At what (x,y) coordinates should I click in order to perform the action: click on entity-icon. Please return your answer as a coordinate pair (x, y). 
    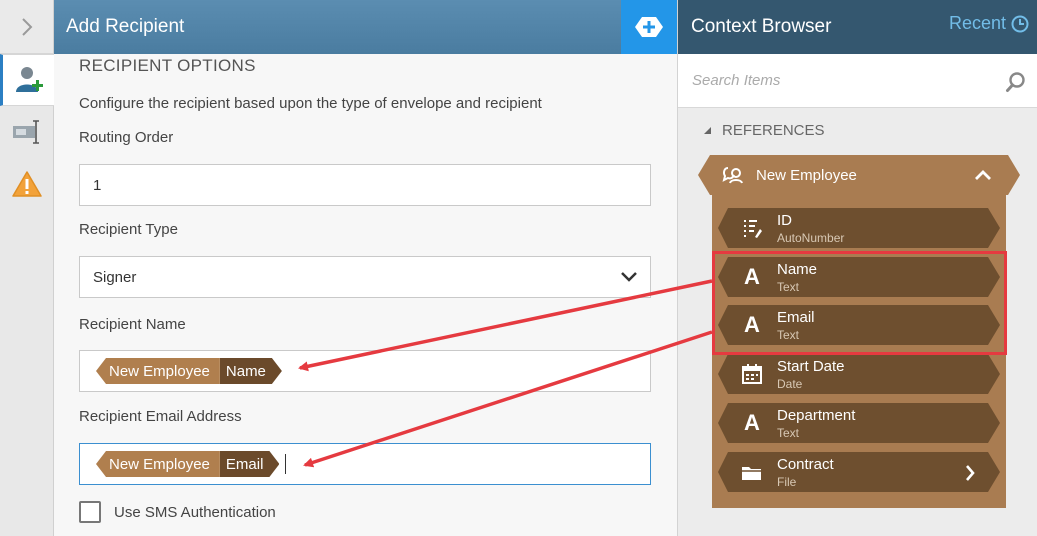
    Looking at the image, I should click on (733, 175).